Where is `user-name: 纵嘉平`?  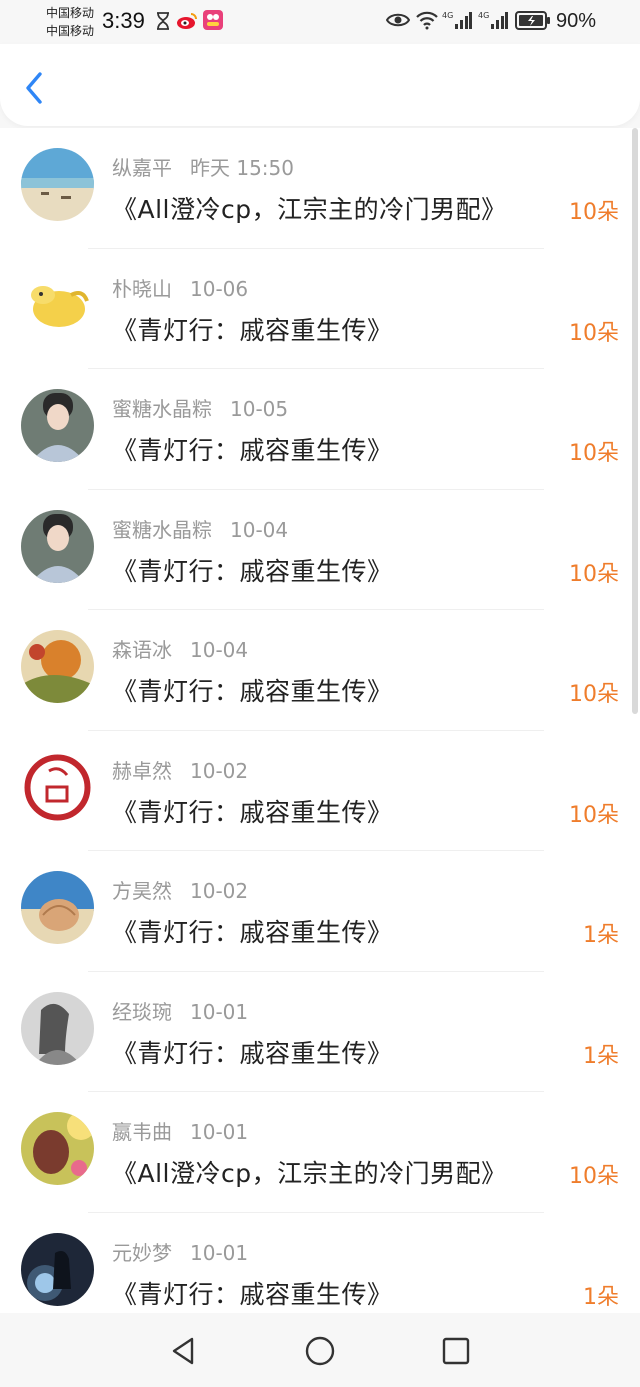
user-name: 纵嘉平 is located at coordinates (142, 168).